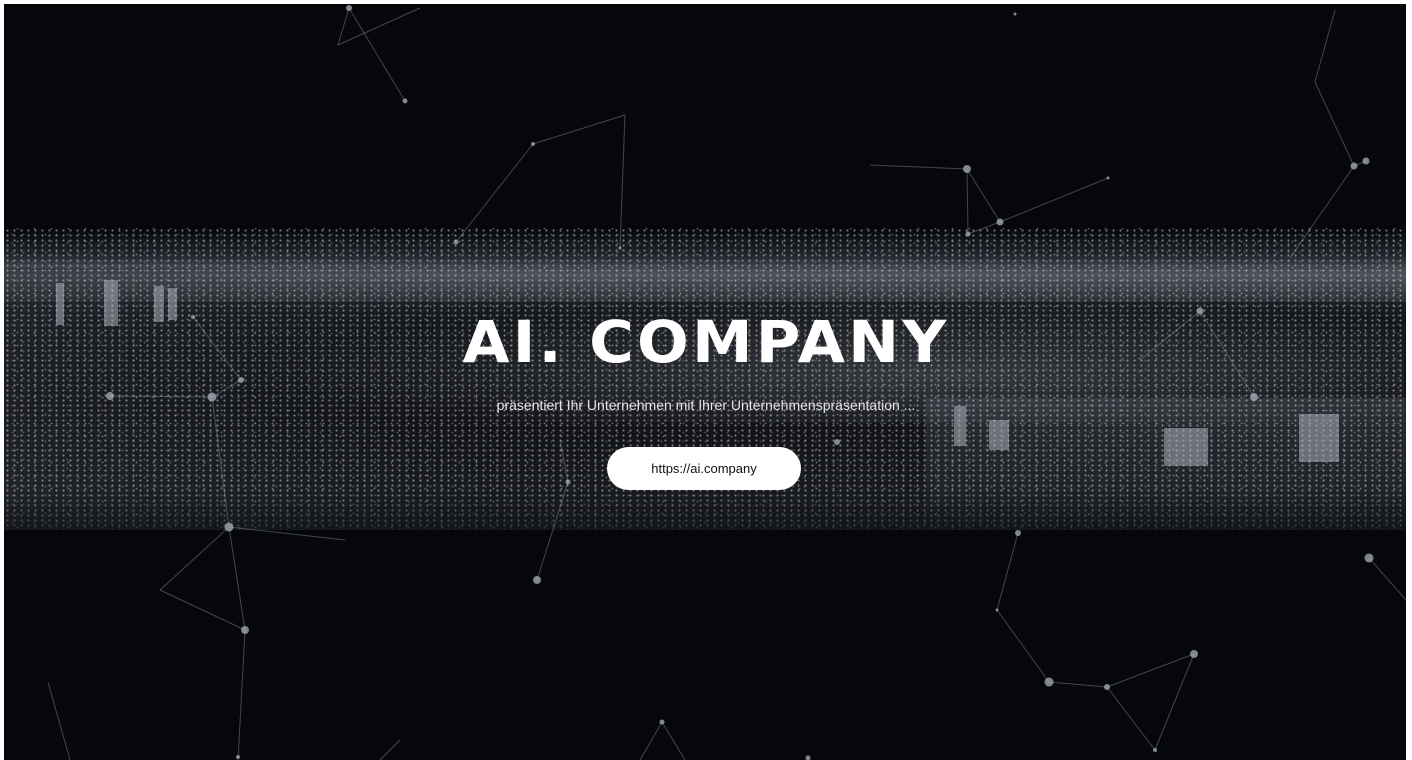 This screenshot has width=1412, height=760. What do you see at coordinates (1409, 380) in the screenshot?
I see `frame-border-right` at bounding box center [1409, 380].